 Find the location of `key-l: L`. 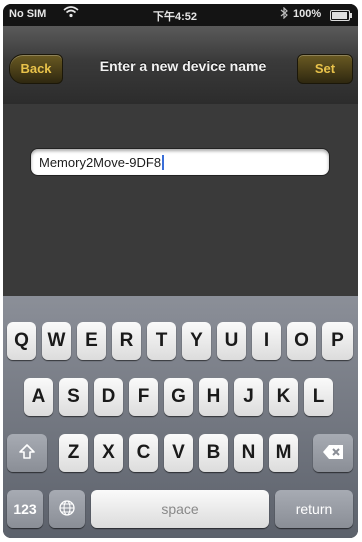

key-l: L is located at coordinates (318, 397).